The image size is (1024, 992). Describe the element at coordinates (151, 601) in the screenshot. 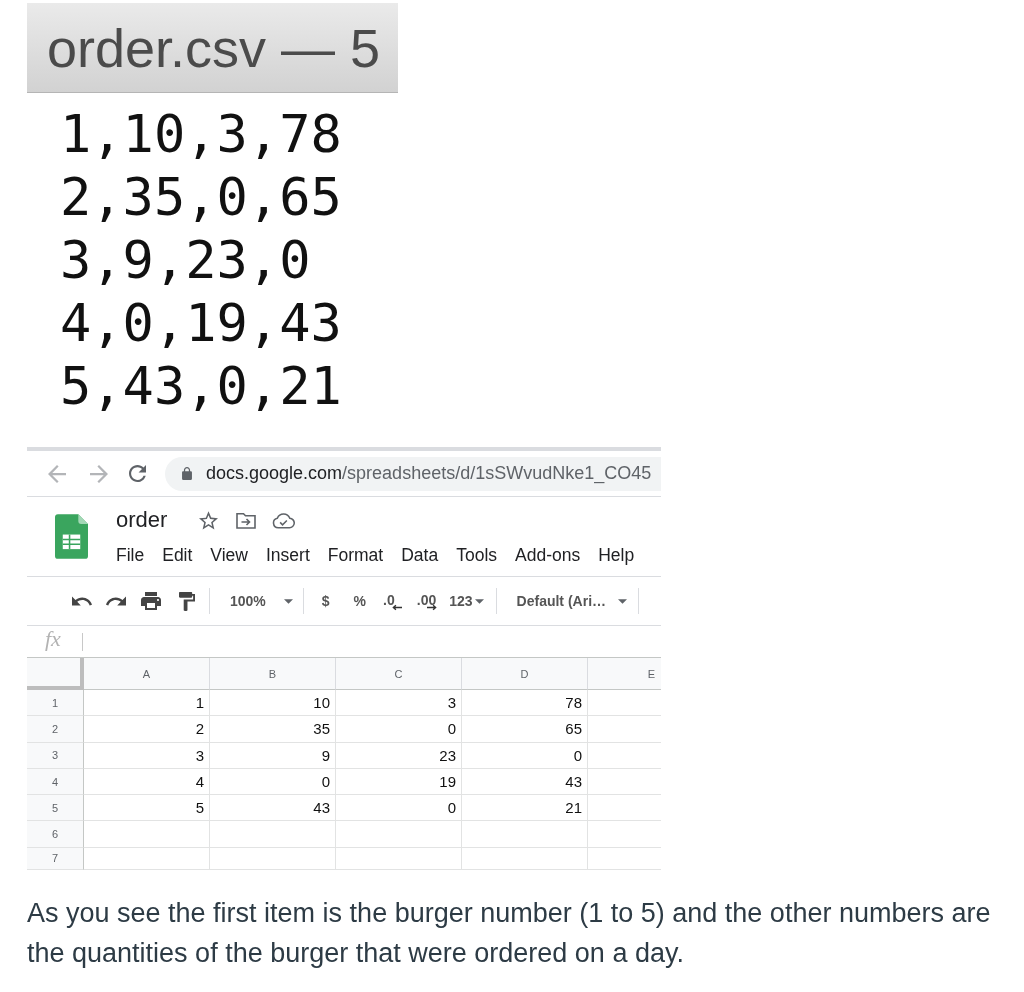

I see `printer-icon` at that location.